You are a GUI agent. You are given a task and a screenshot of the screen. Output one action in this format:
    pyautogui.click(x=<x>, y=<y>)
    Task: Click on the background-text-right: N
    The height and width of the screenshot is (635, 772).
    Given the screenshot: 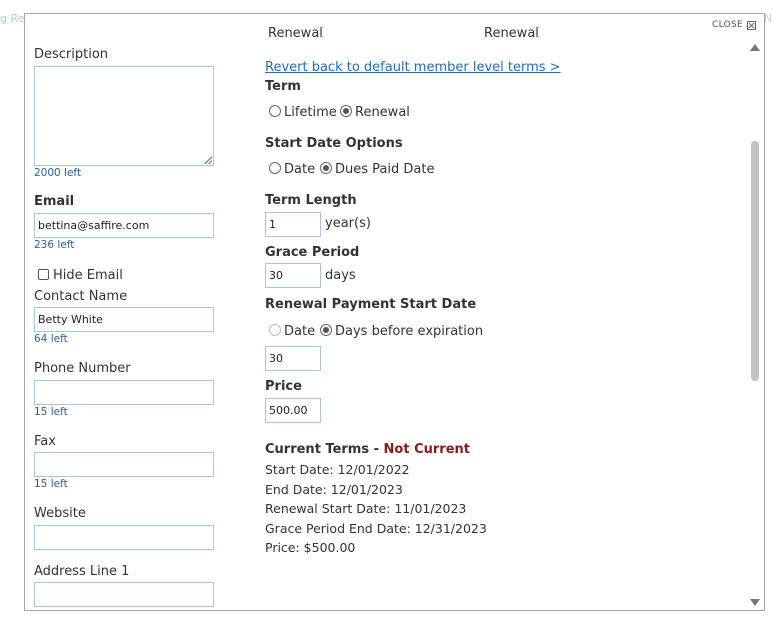 What is the action you would take?
    pyautogui.click(x=768, y=18)
    